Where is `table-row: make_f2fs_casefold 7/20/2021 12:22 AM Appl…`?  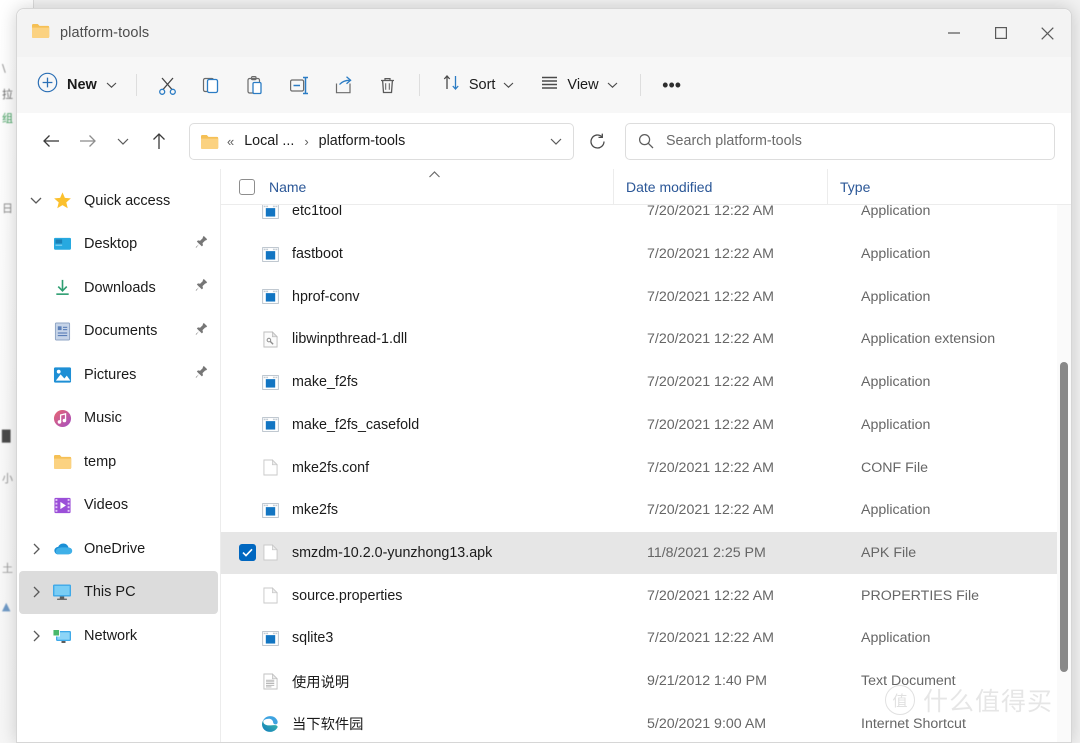 table-row: make_f2fs_casefold 7/20/2021 12:22 AM Appl… is located at coordinates (639, 425).